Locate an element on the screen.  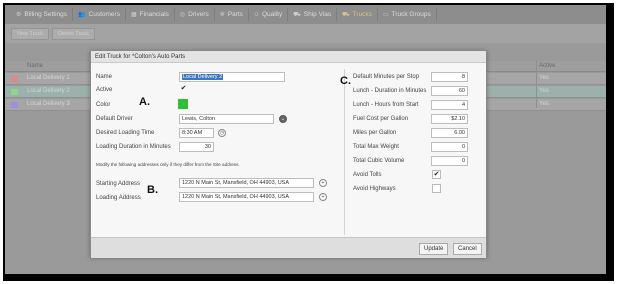
star-icon: ✩ is located at coordinates (256, 15).